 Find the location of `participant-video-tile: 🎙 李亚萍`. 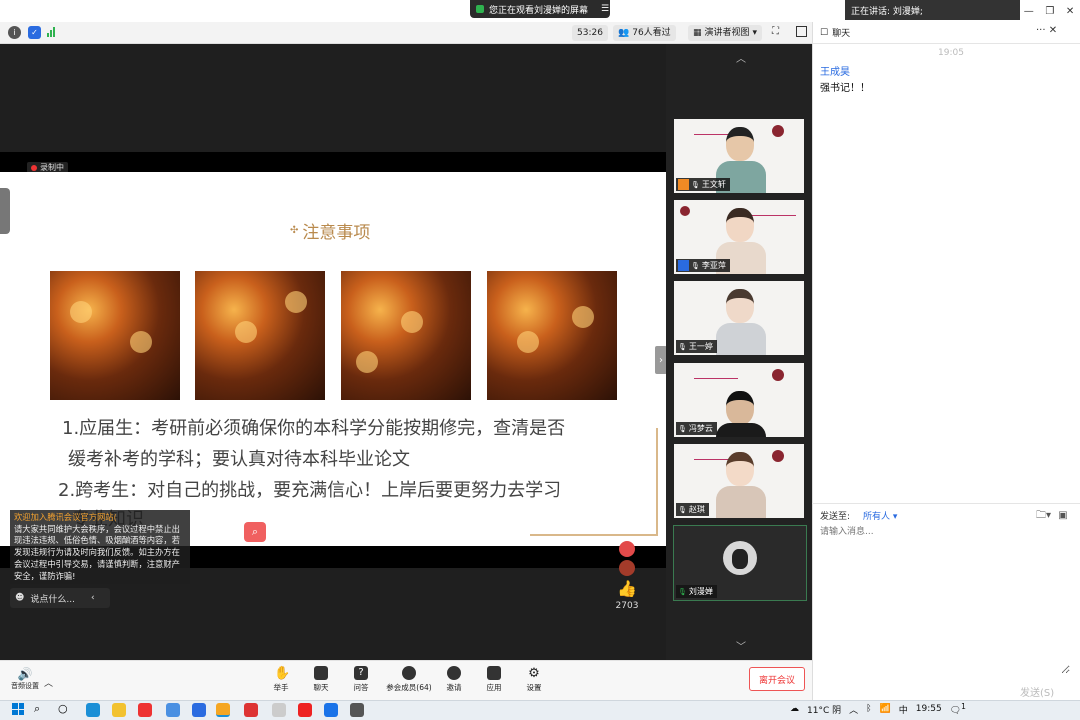

participant-video-tile: 🎙 李亚萍 is located at coordinates (739, 237).